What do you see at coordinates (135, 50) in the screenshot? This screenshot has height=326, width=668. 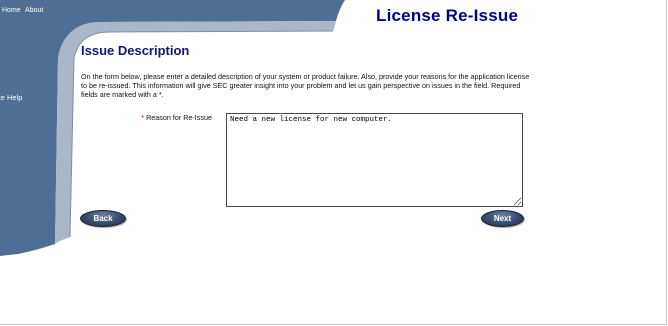 I see `section-title: Issue Description` at bounding box center [135, 50].